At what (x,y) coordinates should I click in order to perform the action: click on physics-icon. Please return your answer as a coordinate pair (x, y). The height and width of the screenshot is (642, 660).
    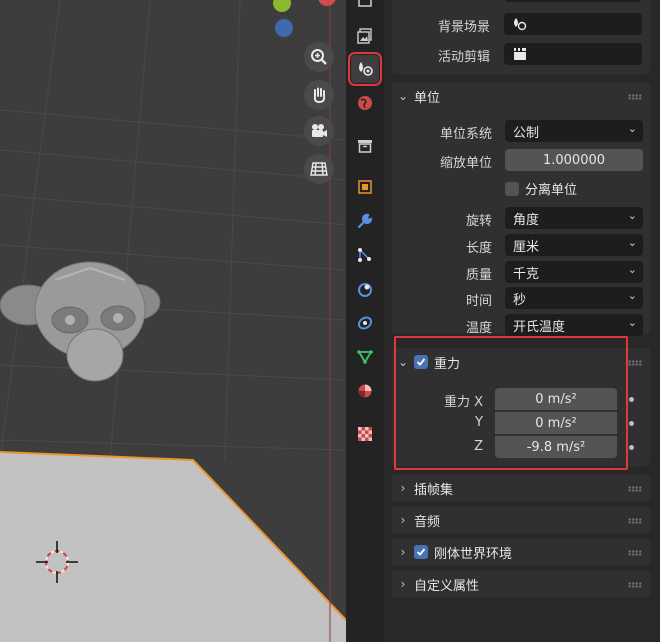
    Looking at the image, I should click on (365, 290).